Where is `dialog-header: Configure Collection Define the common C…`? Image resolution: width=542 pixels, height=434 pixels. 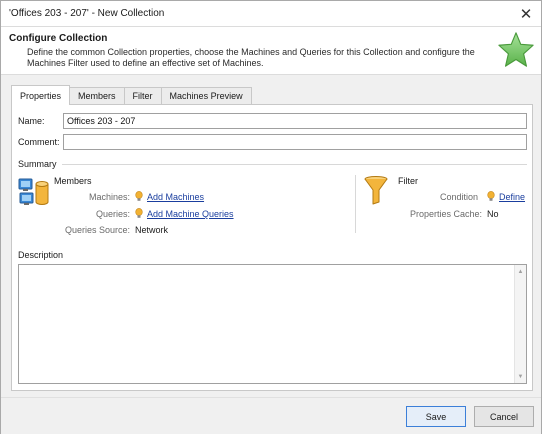
dialog-header: Configure Collection Define the common C… is located at coordinates (271, 51).